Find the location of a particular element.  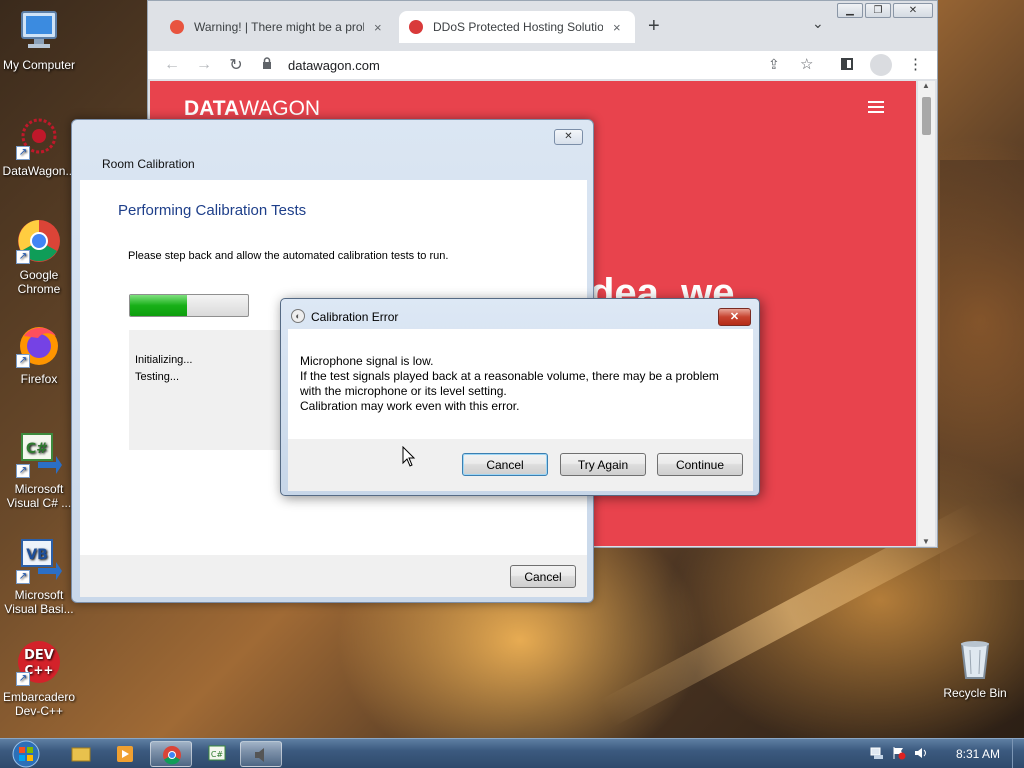

clock: 8:31 AM is located at coordinates (978, 754).